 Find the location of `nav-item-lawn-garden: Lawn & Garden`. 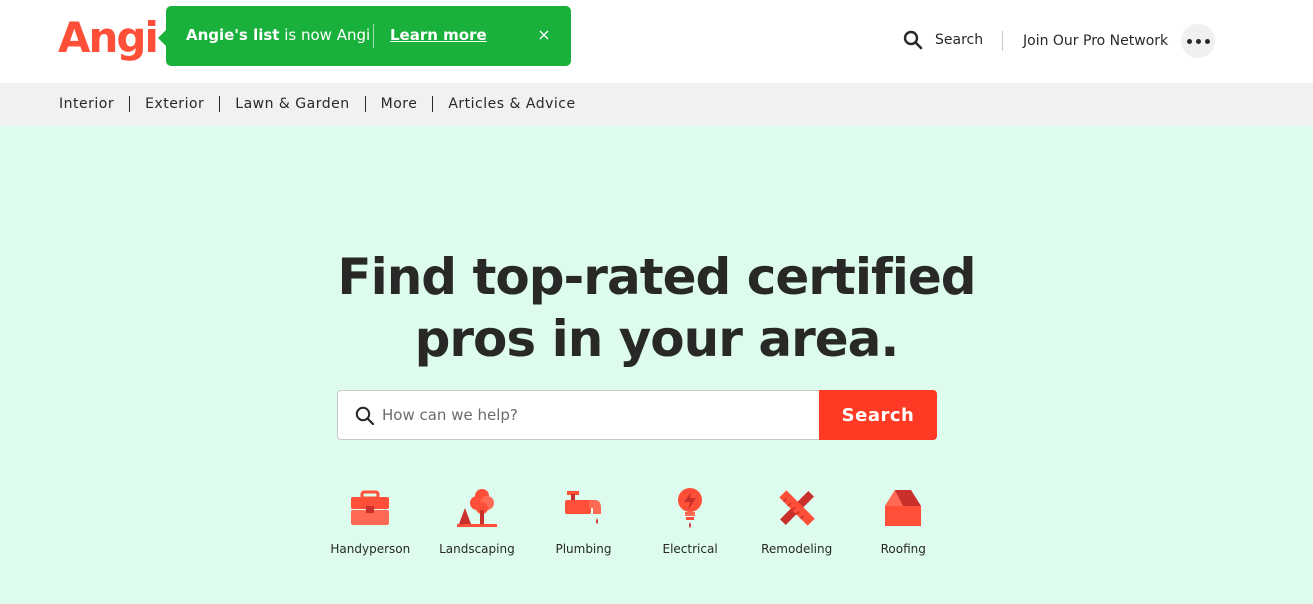

nav-item-lawn-garden: Lawn & Garden is located at coordinates (292, 104).